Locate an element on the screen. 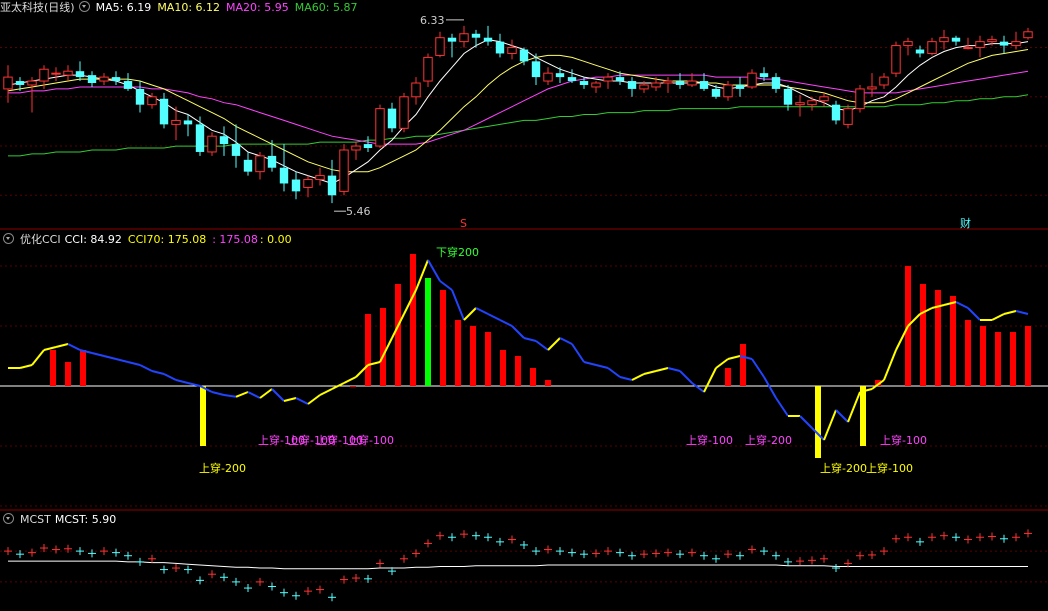 The width and height of the screenshot is (1048, 611). stock-name: 亚太科技(日线) is located at coordinates (37, 7).